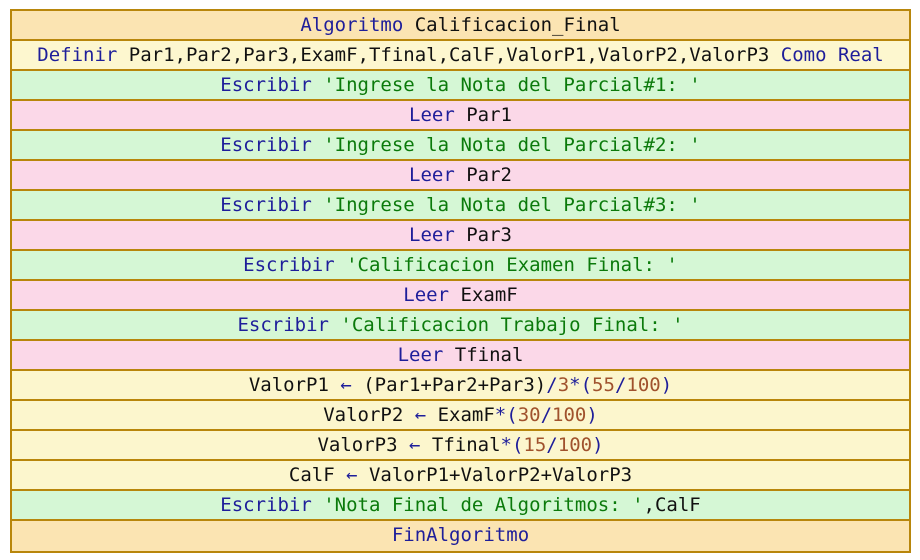 The width and height of the screenshot is (920, 560). Describe the element at coordinates (369, 415) in the screenshot. I see `token-id: ValorP2` at that location.